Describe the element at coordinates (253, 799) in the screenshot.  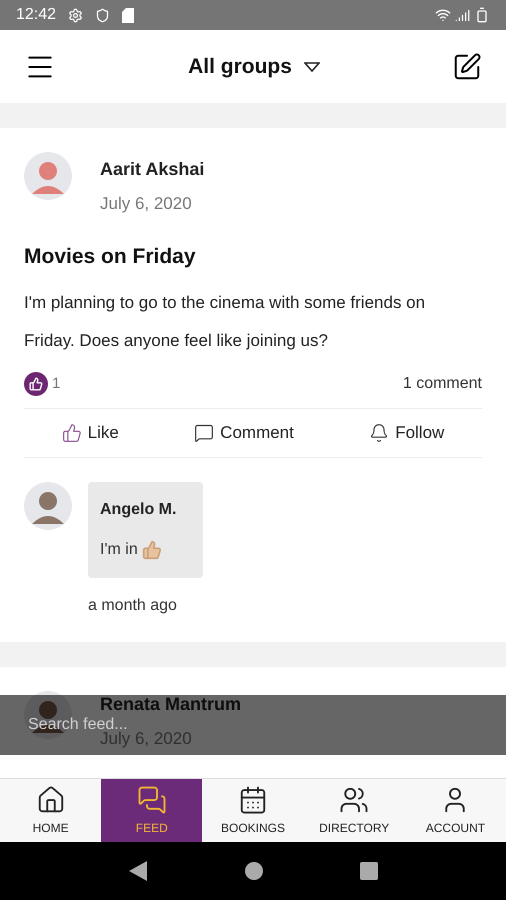
I see `calendar-icon` at that location.